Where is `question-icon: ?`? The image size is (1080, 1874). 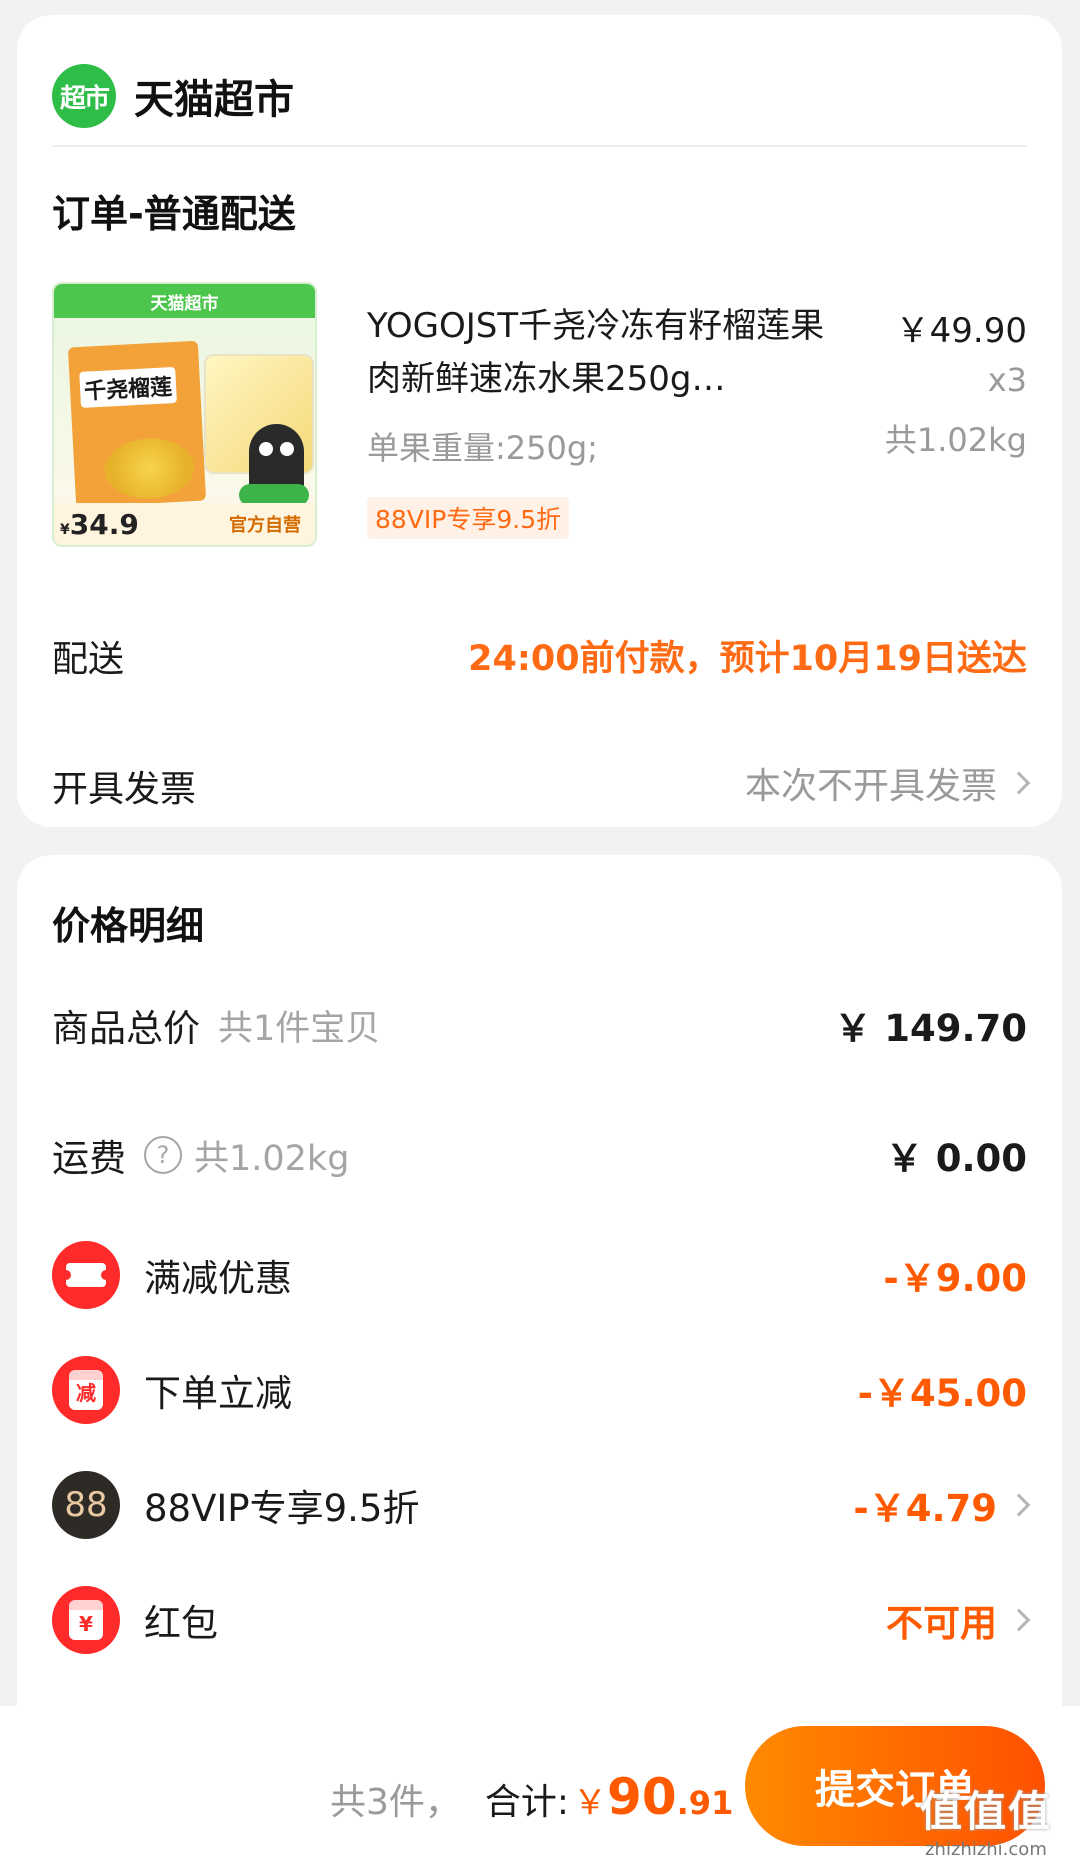
question-icon: ? is located at coordinates (163, 1155).